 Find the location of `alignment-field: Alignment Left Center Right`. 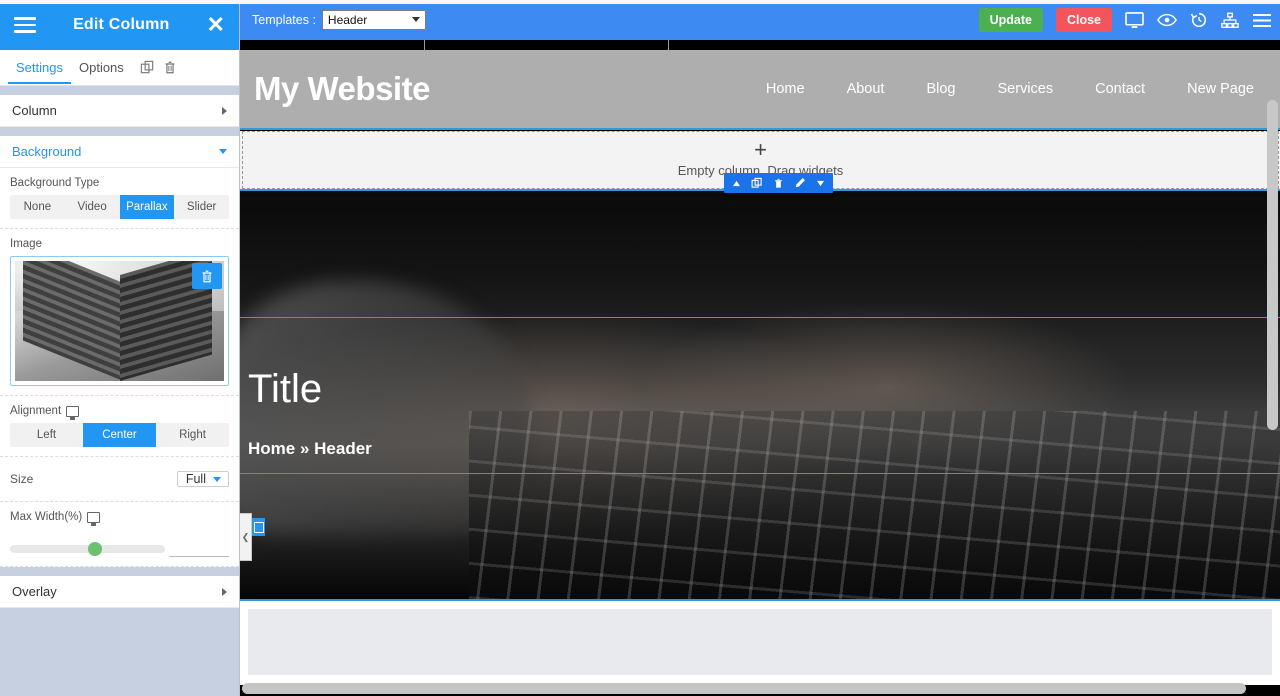

alignment-field: Alignment Left Center Right is located at coordinates (119, 426).